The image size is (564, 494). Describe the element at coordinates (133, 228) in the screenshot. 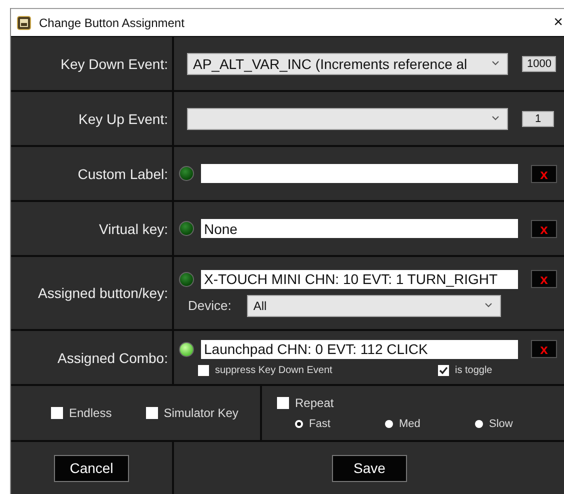

I see `row-label: Virtual key:` at that location.